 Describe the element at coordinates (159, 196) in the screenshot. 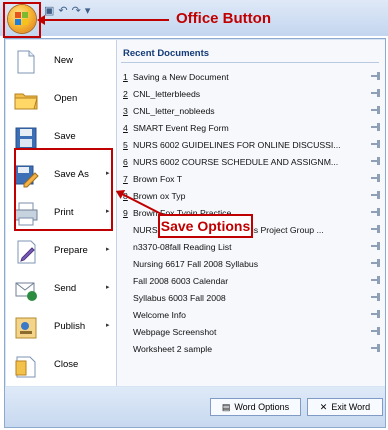

I see `doc-name: Brown ox Typ` at that location.